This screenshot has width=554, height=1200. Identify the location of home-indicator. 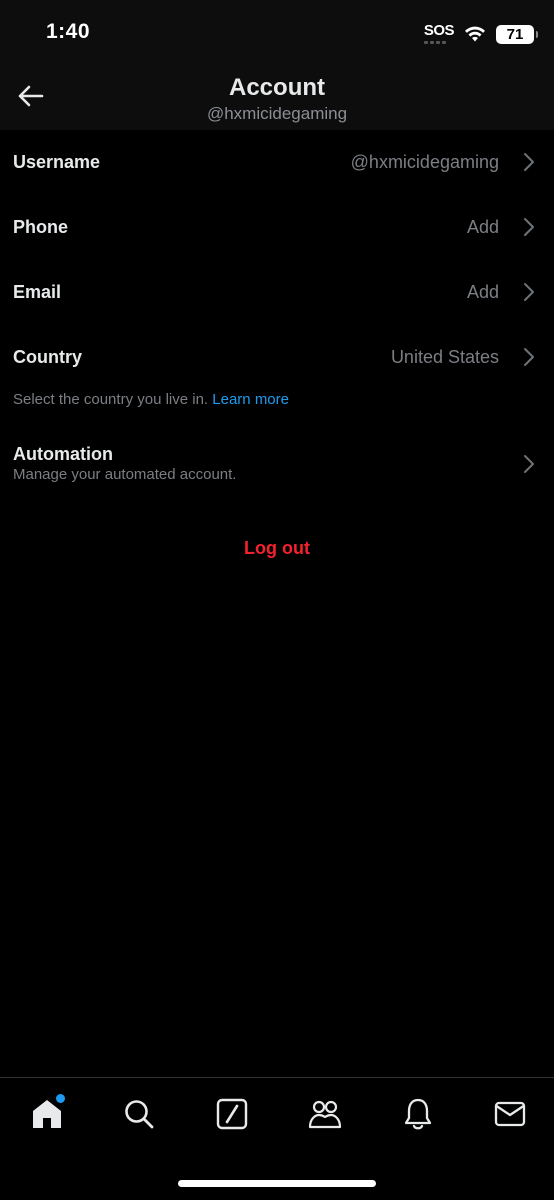
(277, 1183).